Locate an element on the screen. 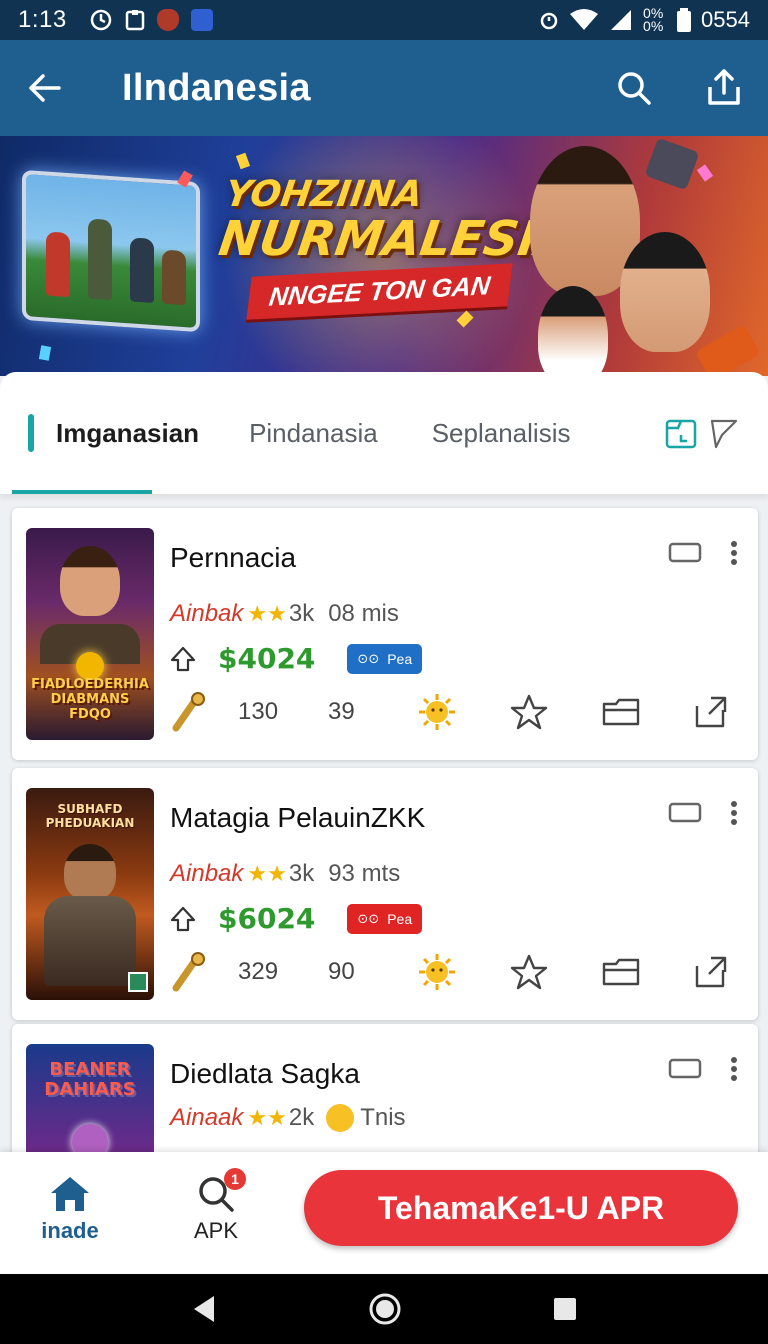 This screenshot has width=768, height=1344. alarm-icon is located at coordinates (549, 21).